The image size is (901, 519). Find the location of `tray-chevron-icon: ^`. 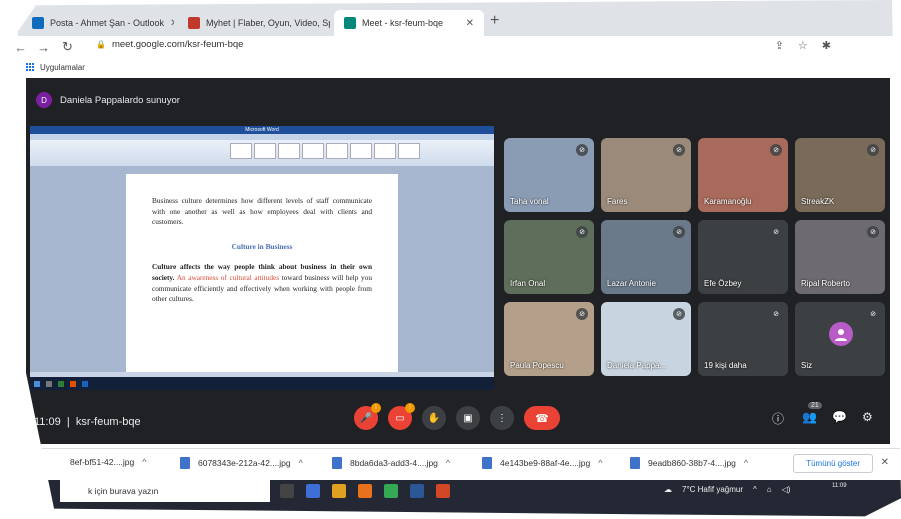

tray-chevron-icon: ^ is located at coordinates (755, 489).